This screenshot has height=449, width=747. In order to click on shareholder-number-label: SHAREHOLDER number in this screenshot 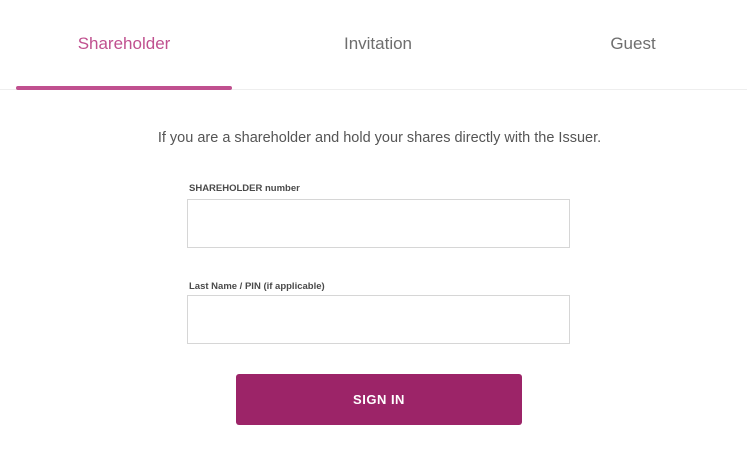, I will do `click(244, 188)`.